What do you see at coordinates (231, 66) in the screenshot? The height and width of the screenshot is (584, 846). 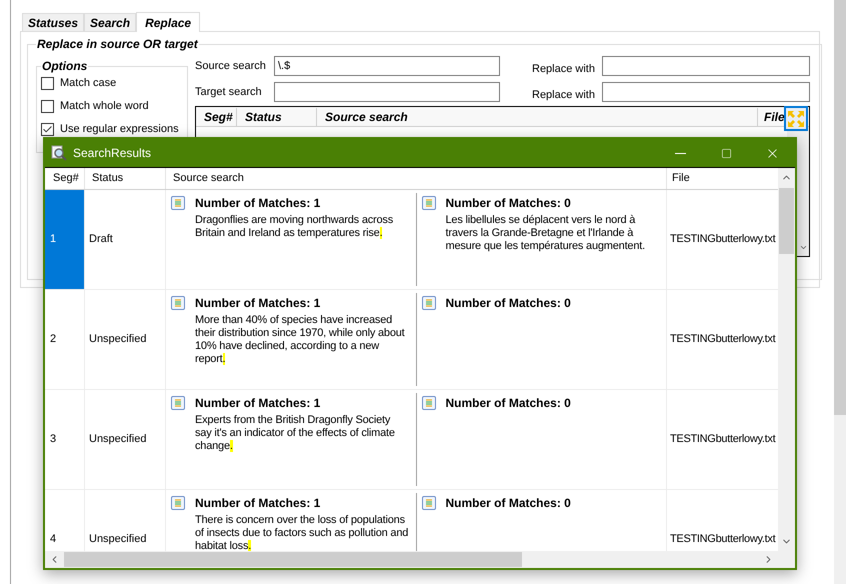 I see `search-label: Source search` at bounding box center [231, 66].